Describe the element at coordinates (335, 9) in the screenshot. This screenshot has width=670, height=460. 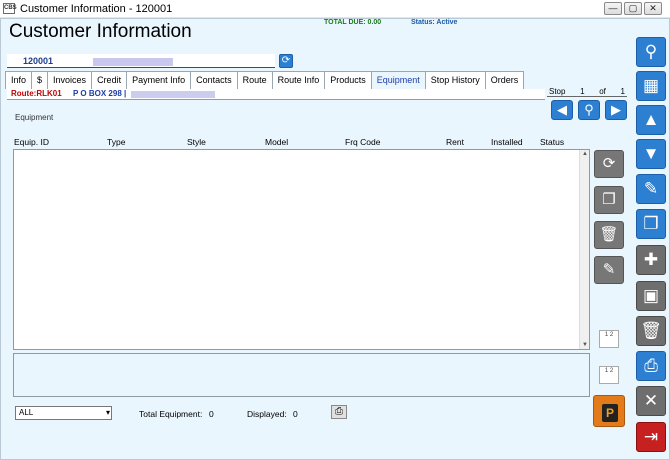
I see `title-bar: CBS Customer Information - 120001 — ▢ ✕` at that location.